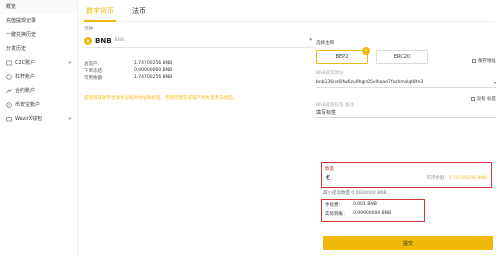 This screenshot has height=256, width=500. Describe the element at coordinates (9, 63) in the screenshot. I see `c2c-icon` at that location.